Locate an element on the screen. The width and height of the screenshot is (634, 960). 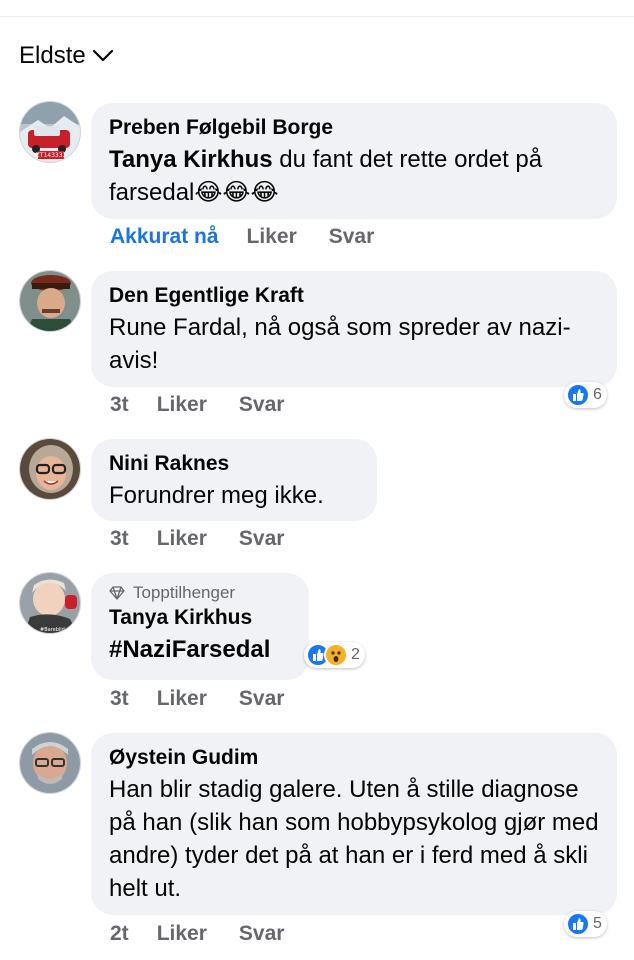
wow-reaction-icon is located at coordinates (336, 655).